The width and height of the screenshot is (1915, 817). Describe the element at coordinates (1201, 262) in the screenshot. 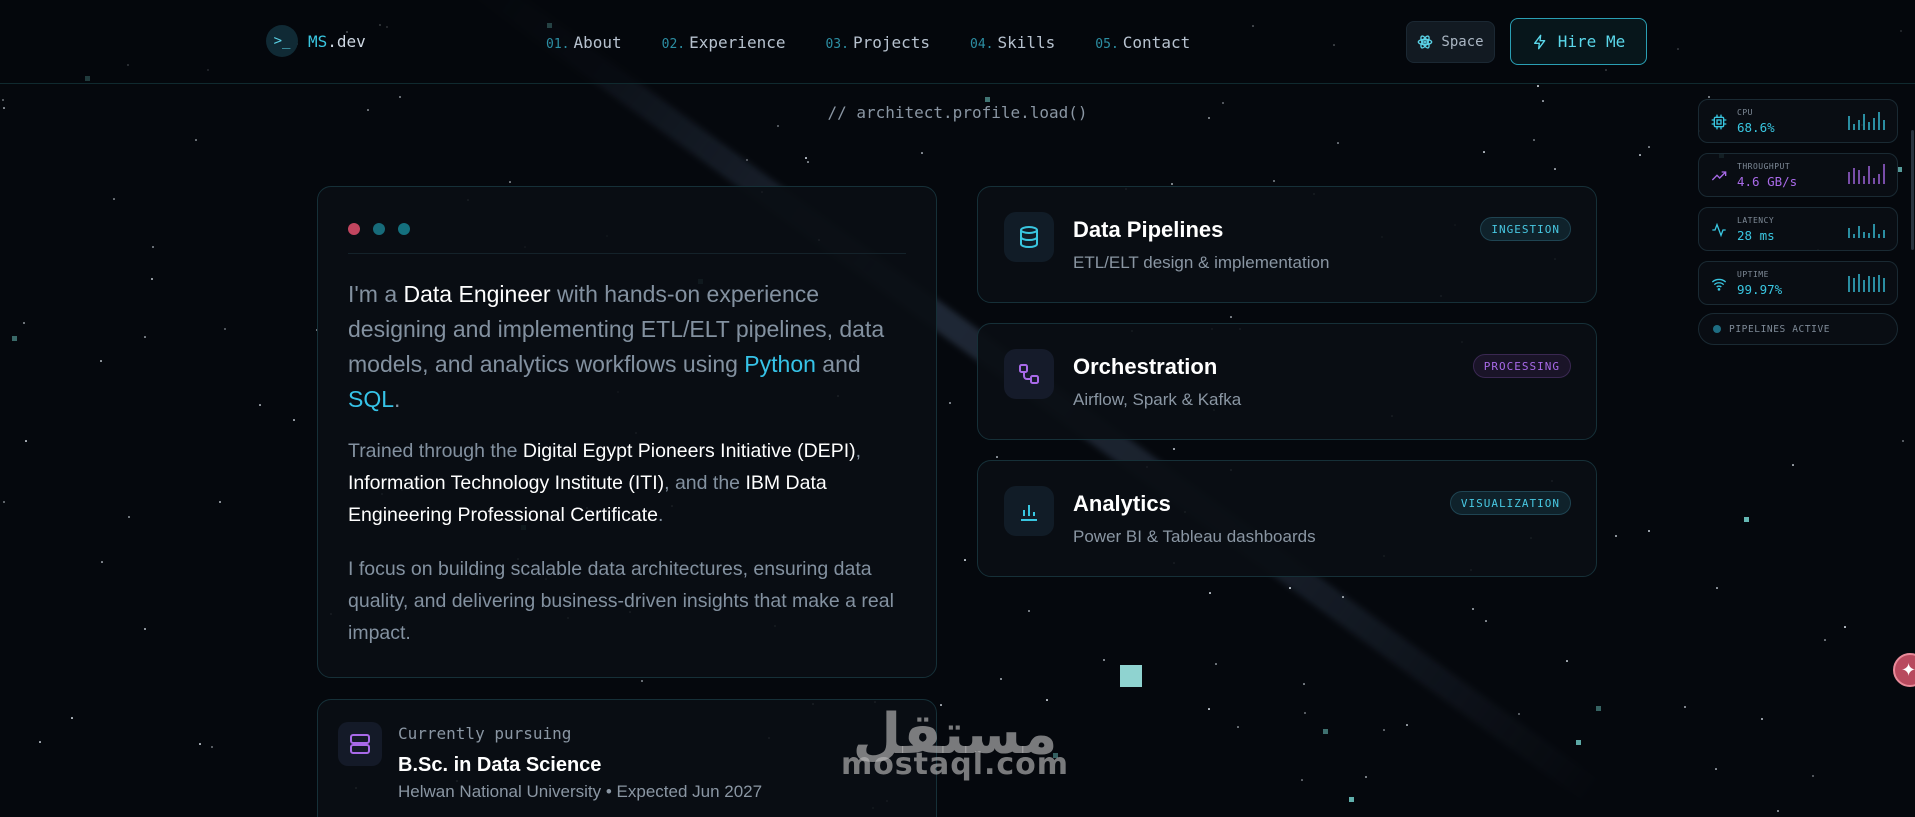

I see `feature-description: ETL/ELT design & implementation` at that location.